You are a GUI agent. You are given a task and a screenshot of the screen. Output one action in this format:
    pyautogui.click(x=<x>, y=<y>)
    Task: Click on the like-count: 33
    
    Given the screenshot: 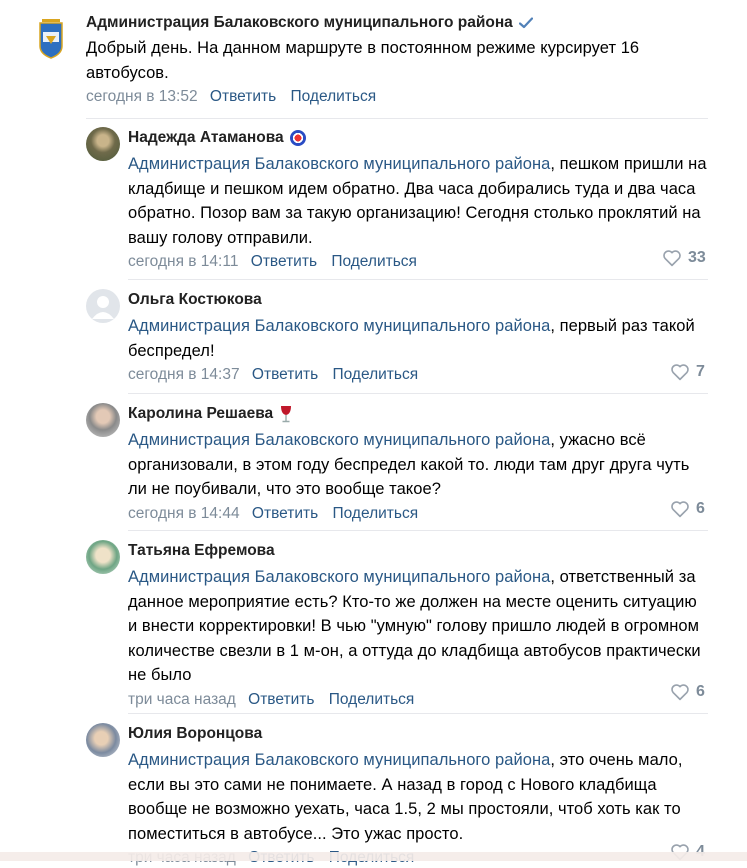 What is the action you would take?
    pyautogui.click(x=697, y=257)
    